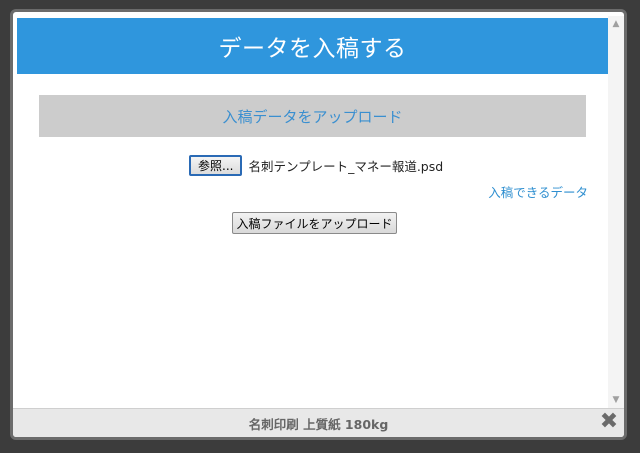  I want to click on upload-submit-button: 入稿ファイルをアップロード, so click(314, 223).